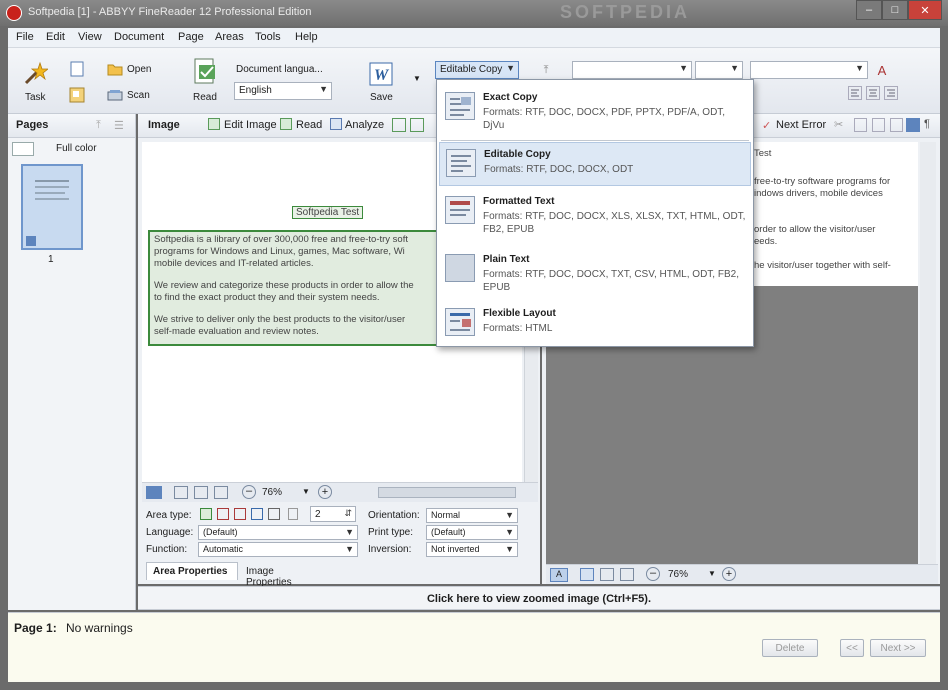  What do you see at coordinates (841, 125) in the screenshot?
I see `cut-icon: ✂` at bounding box center [841, 125].